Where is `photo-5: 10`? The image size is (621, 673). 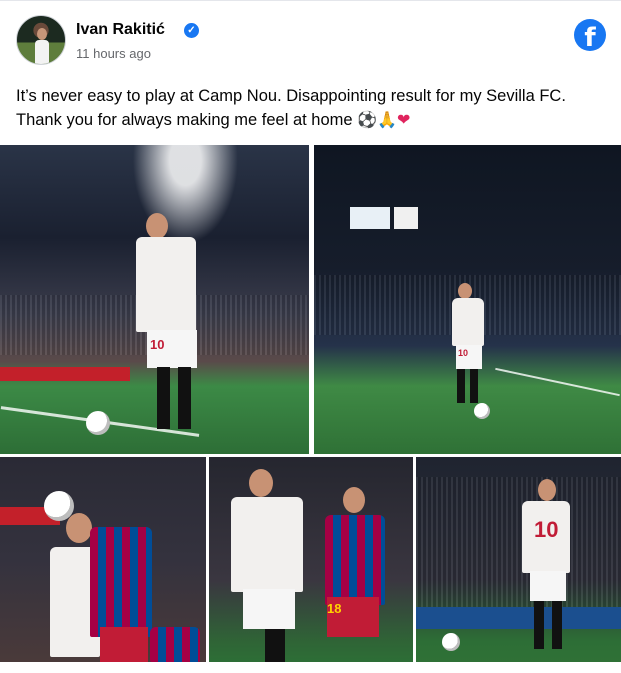 photo-5: 10 is located at coordinates (518, 559).